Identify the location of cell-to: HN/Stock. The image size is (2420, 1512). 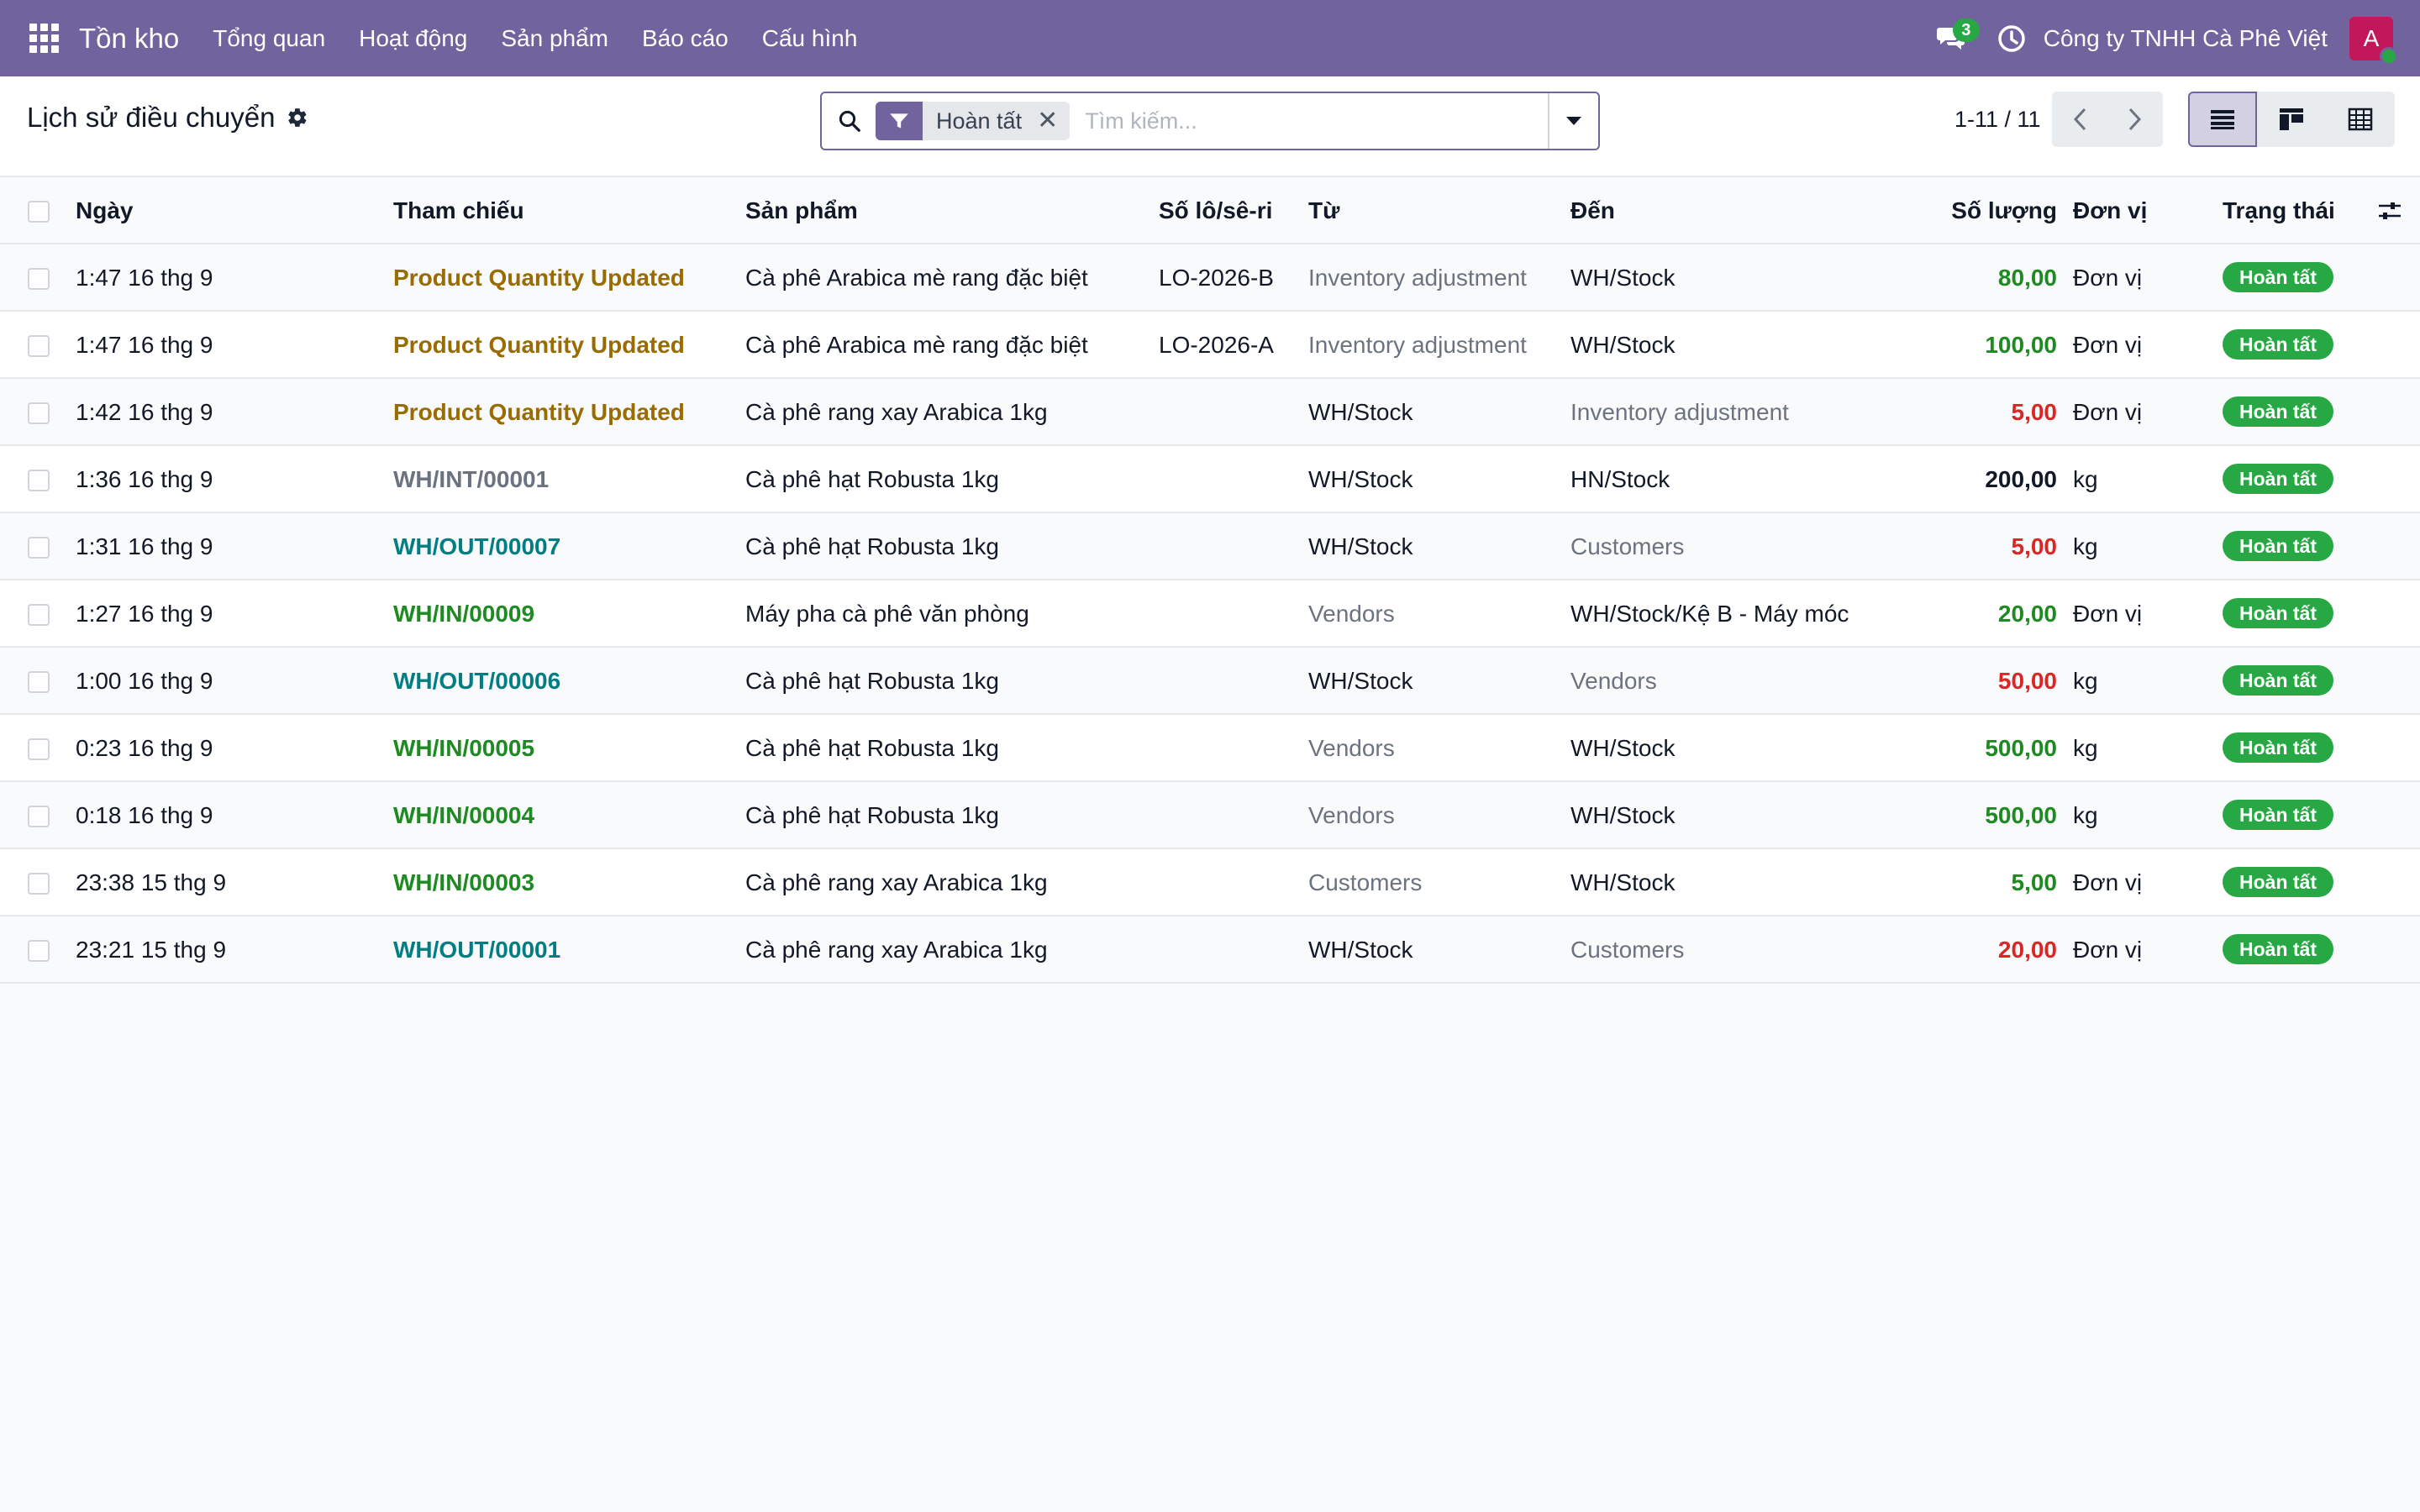
(1620, 479).